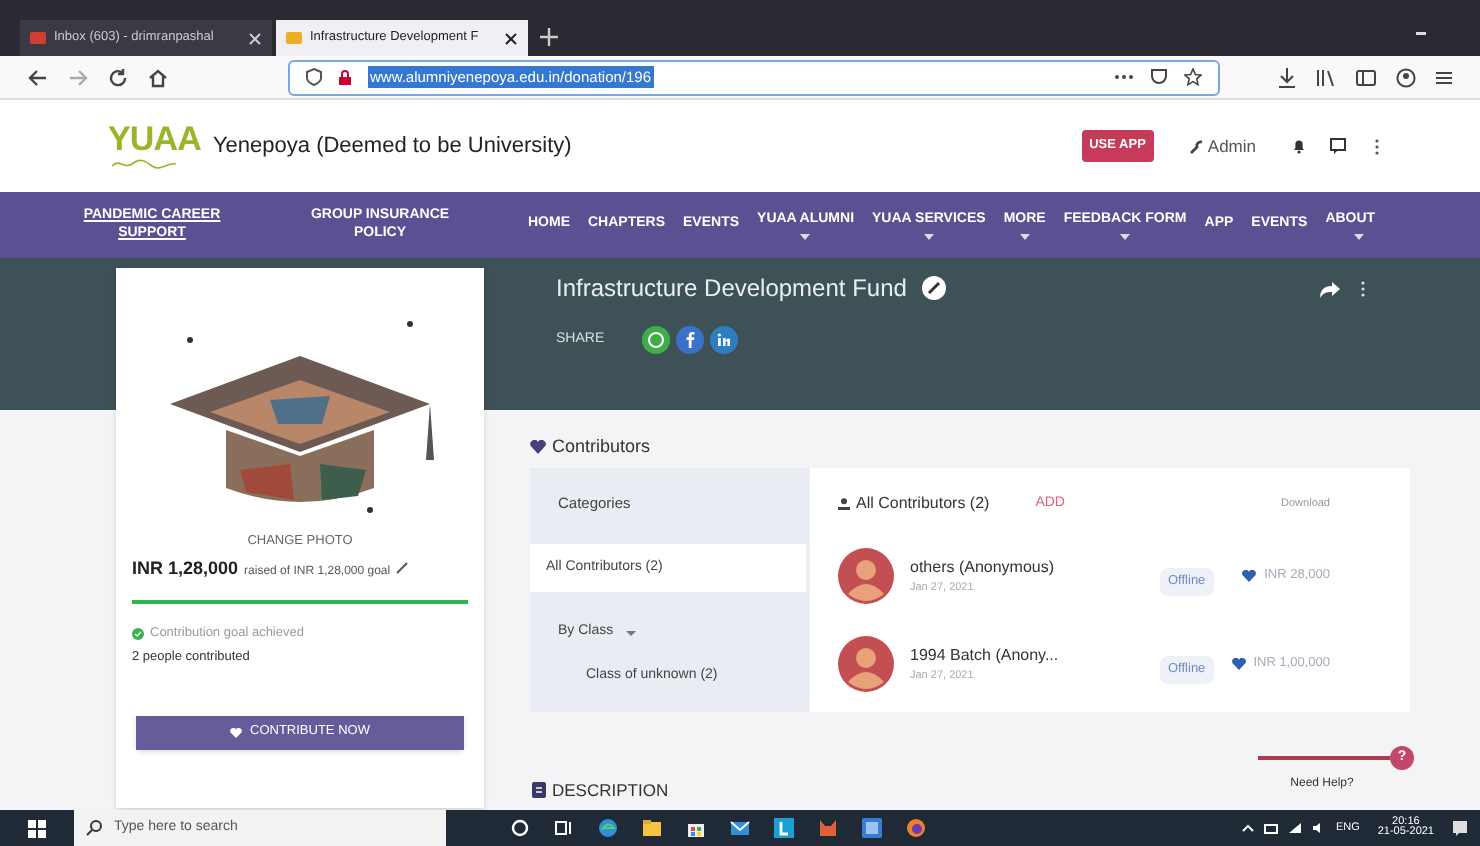 Image resolution: width=1480 pixels, height=846 pixels. Describe the element at coordinates (1444, 77) in the screenshot. I see `menu-icon` at that location.